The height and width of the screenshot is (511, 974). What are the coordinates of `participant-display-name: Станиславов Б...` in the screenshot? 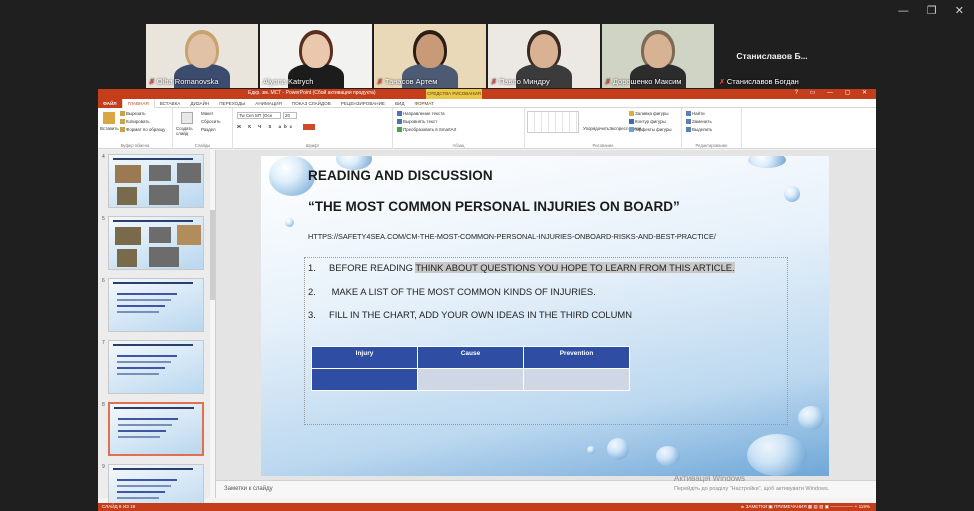 It's located at (771, 56).